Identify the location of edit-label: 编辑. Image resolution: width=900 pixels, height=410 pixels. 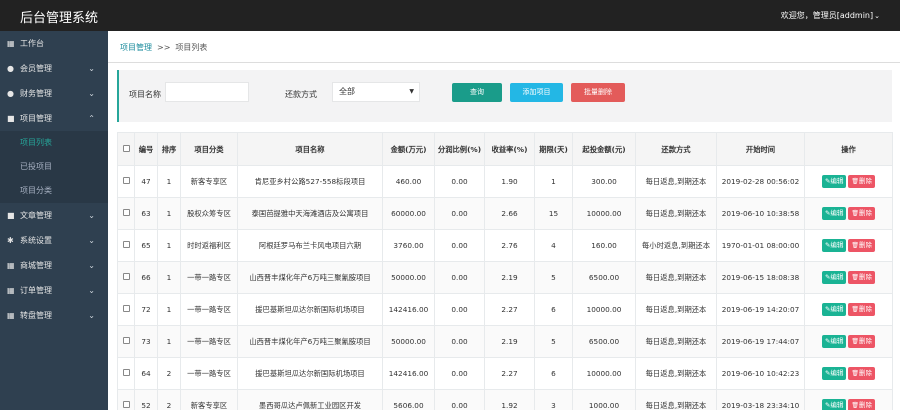
(837, 245).